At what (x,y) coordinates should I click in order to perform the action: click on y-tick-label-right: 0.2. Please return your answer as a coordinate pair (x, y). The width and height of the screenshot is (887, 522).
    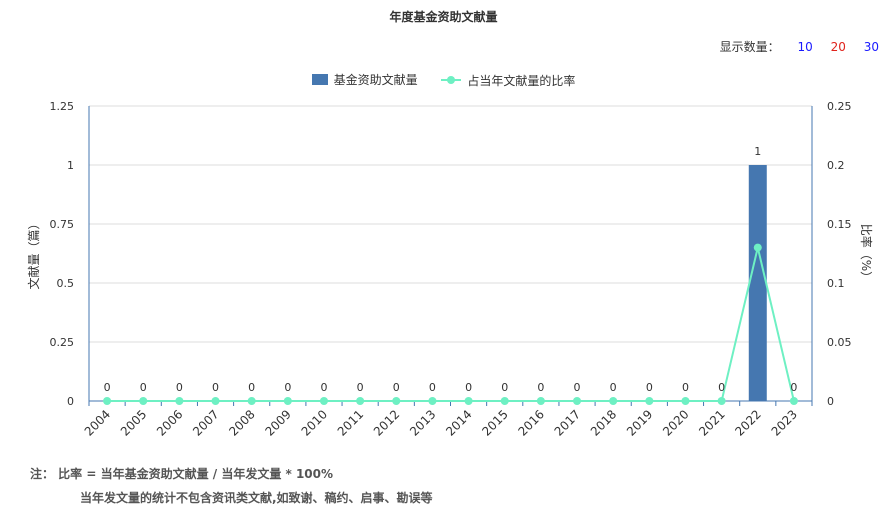
    Looking at the image, I should click on (836, 165).